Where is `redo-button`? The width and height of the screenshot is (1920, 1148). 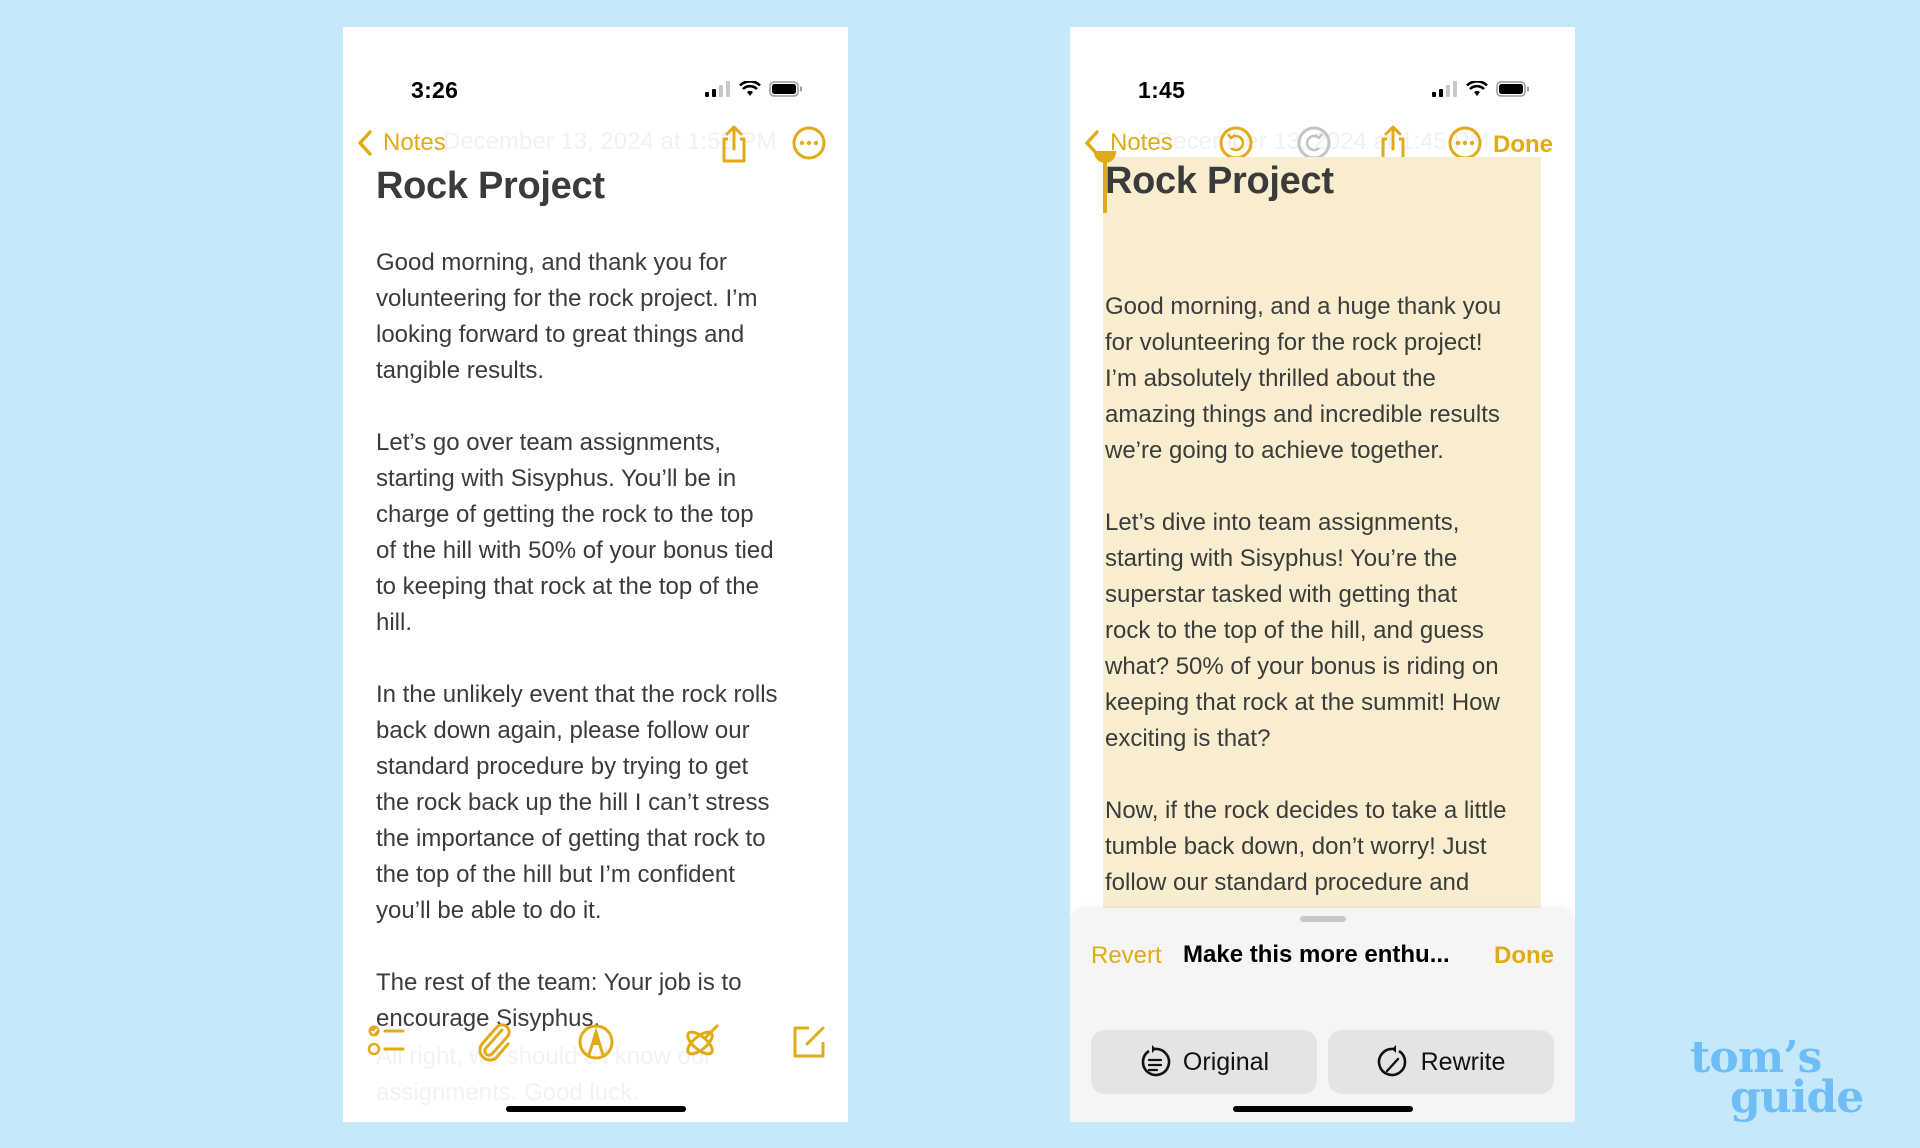
redo-button is located at coordinates (1314, 143).